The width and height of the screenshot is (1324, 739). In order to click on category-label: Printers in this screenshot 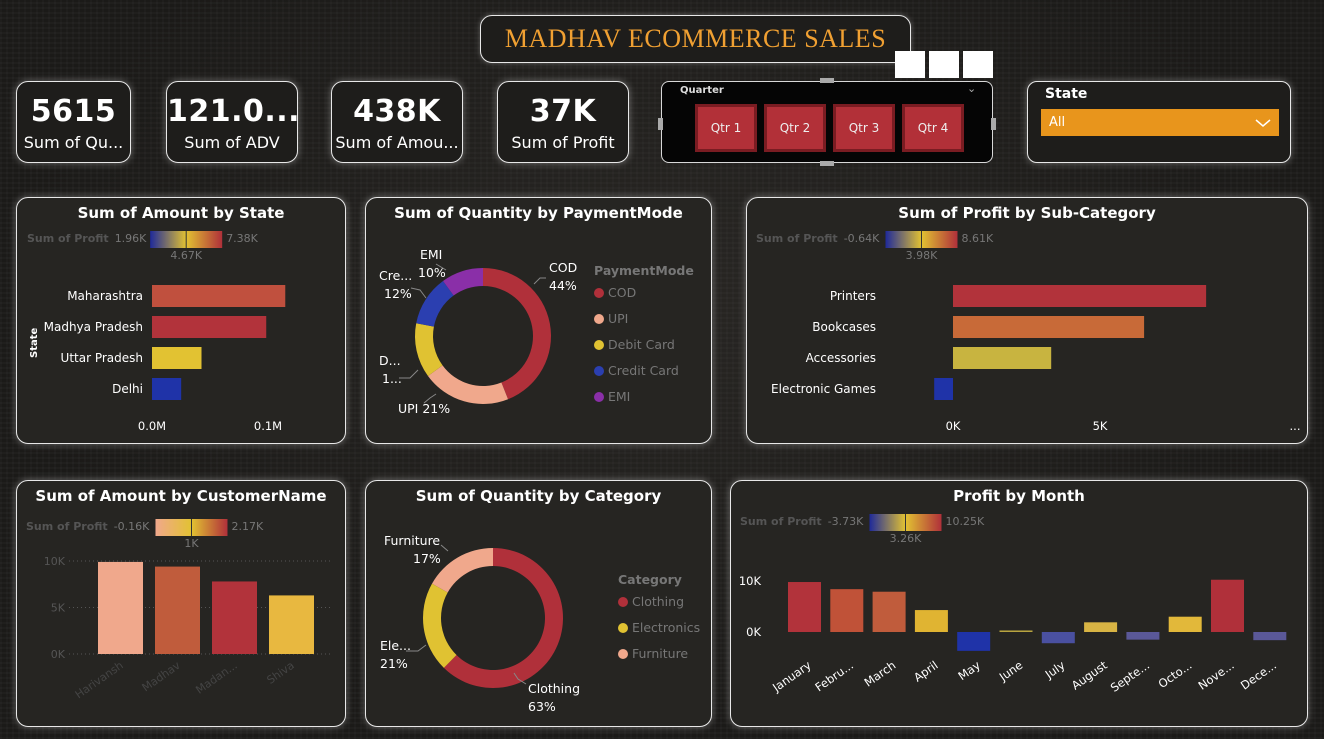, I will do `click(853, 296)`.